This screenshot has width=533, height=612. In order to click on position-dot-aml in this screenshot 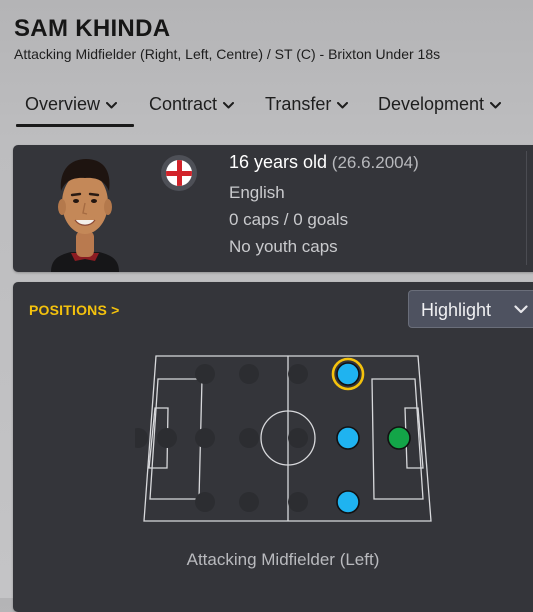, I will do `click(348, 374)`.